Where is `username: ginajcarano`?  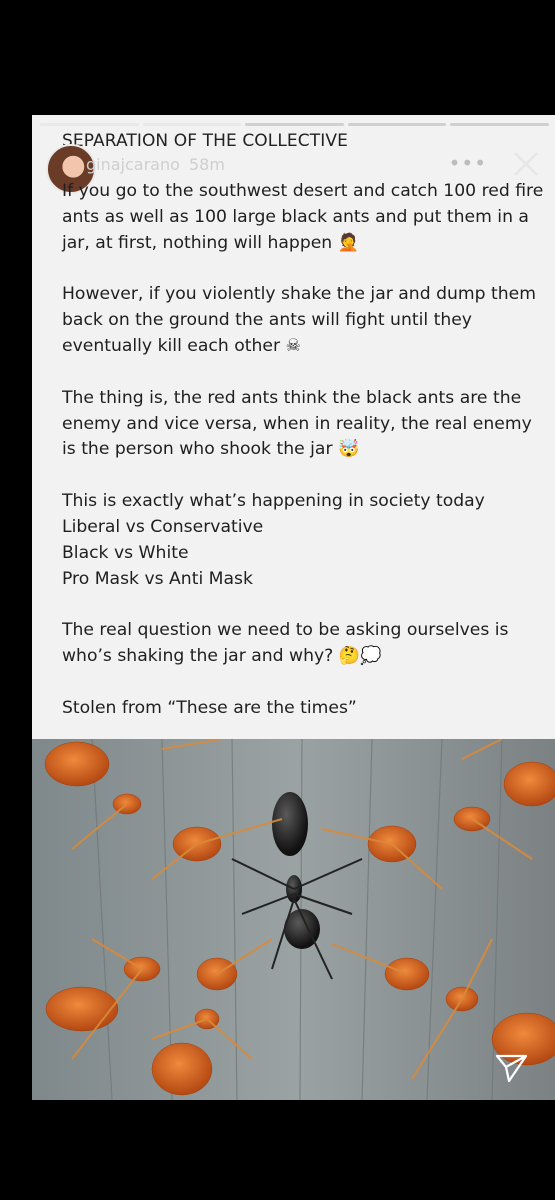 username: ginajcarano is located at coordinates (133, 164).